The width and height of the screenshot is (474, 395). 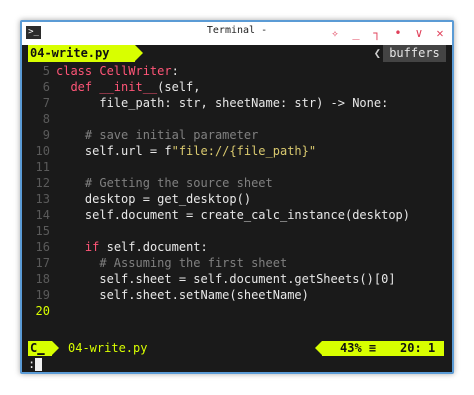 What do you see at coordinates (95, 247) in the screenshot?
I see `code-token: if` at bounding box center [95, 247].